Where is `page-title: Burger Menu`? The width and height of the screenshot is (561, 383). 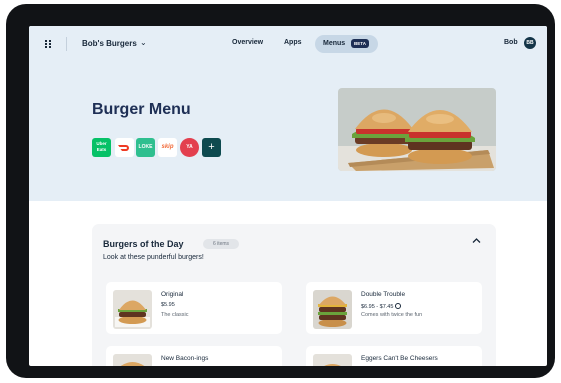
page-title: Burger Menu is located at coordinates (141, 109).